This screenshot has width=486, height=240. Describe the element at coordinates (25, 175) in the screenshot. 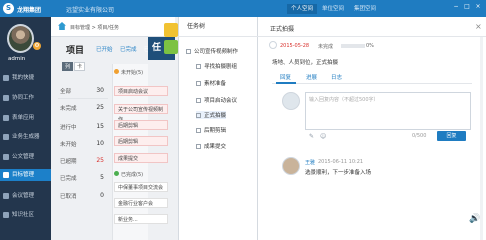

I see `sidebar-item-goals: 目标管理` at that location.